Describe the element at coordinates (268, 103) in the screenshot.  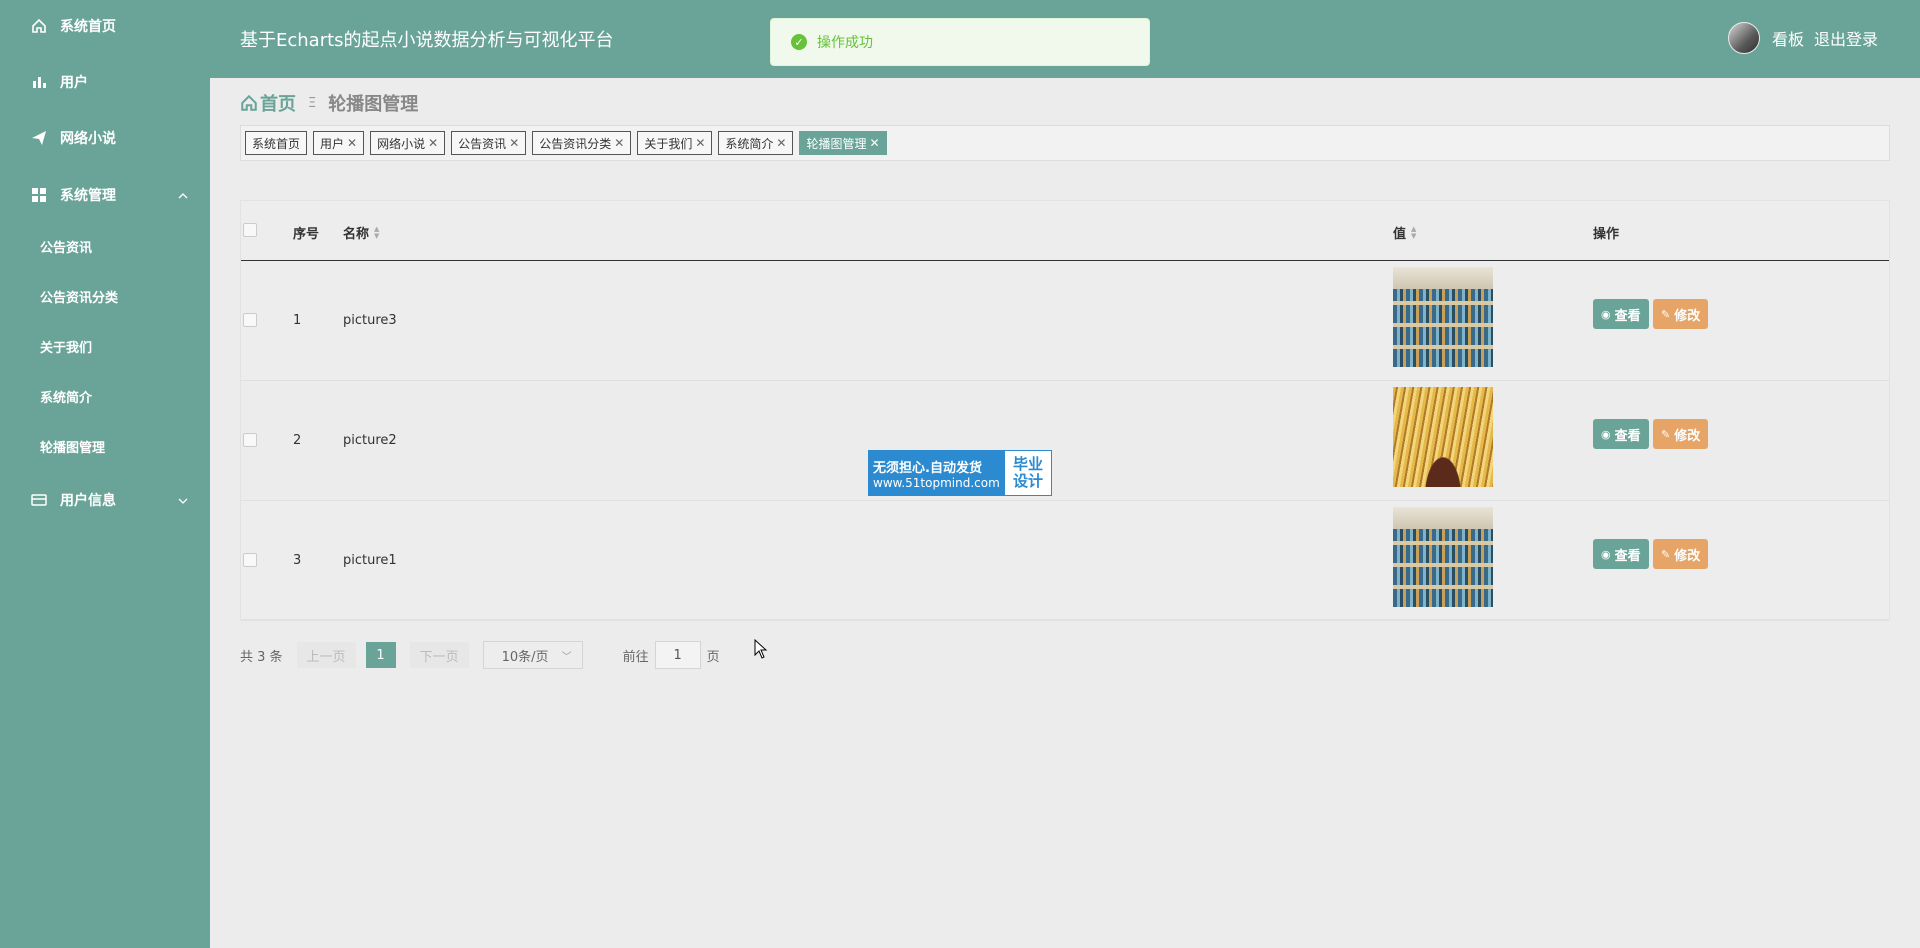
I see `breadcrumb-home: 首页` at that location.